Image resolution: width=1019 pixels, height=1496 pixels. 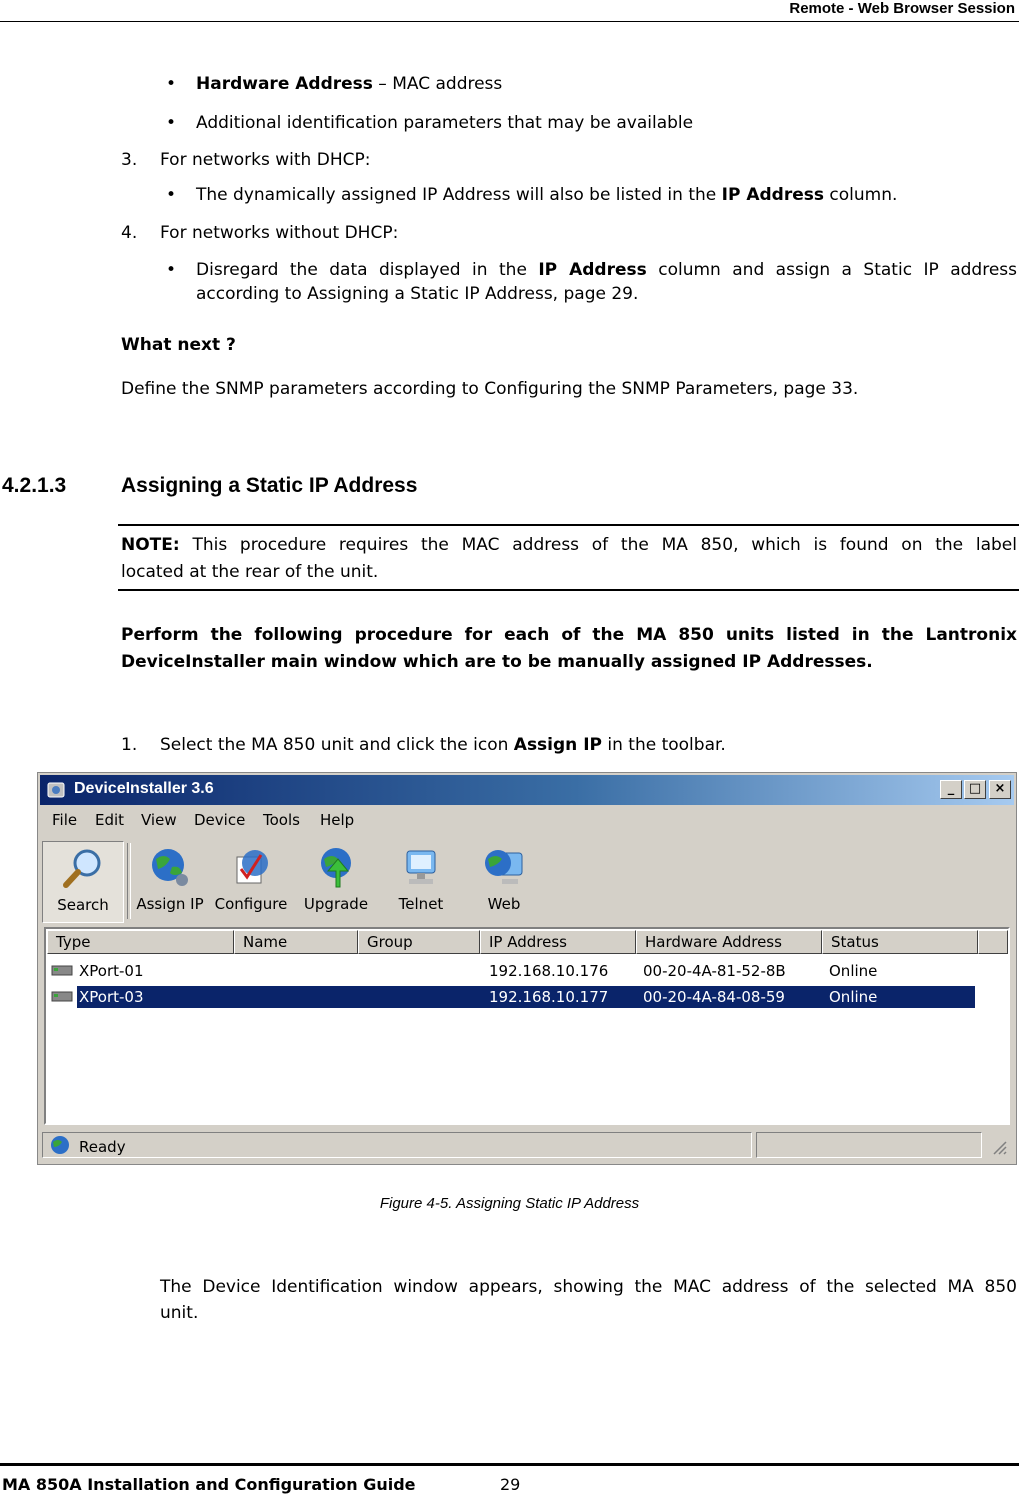 What do you see at coordinates (82, 868) in the screenshot?
I see `search-icon` at bounding box center [82, 868].